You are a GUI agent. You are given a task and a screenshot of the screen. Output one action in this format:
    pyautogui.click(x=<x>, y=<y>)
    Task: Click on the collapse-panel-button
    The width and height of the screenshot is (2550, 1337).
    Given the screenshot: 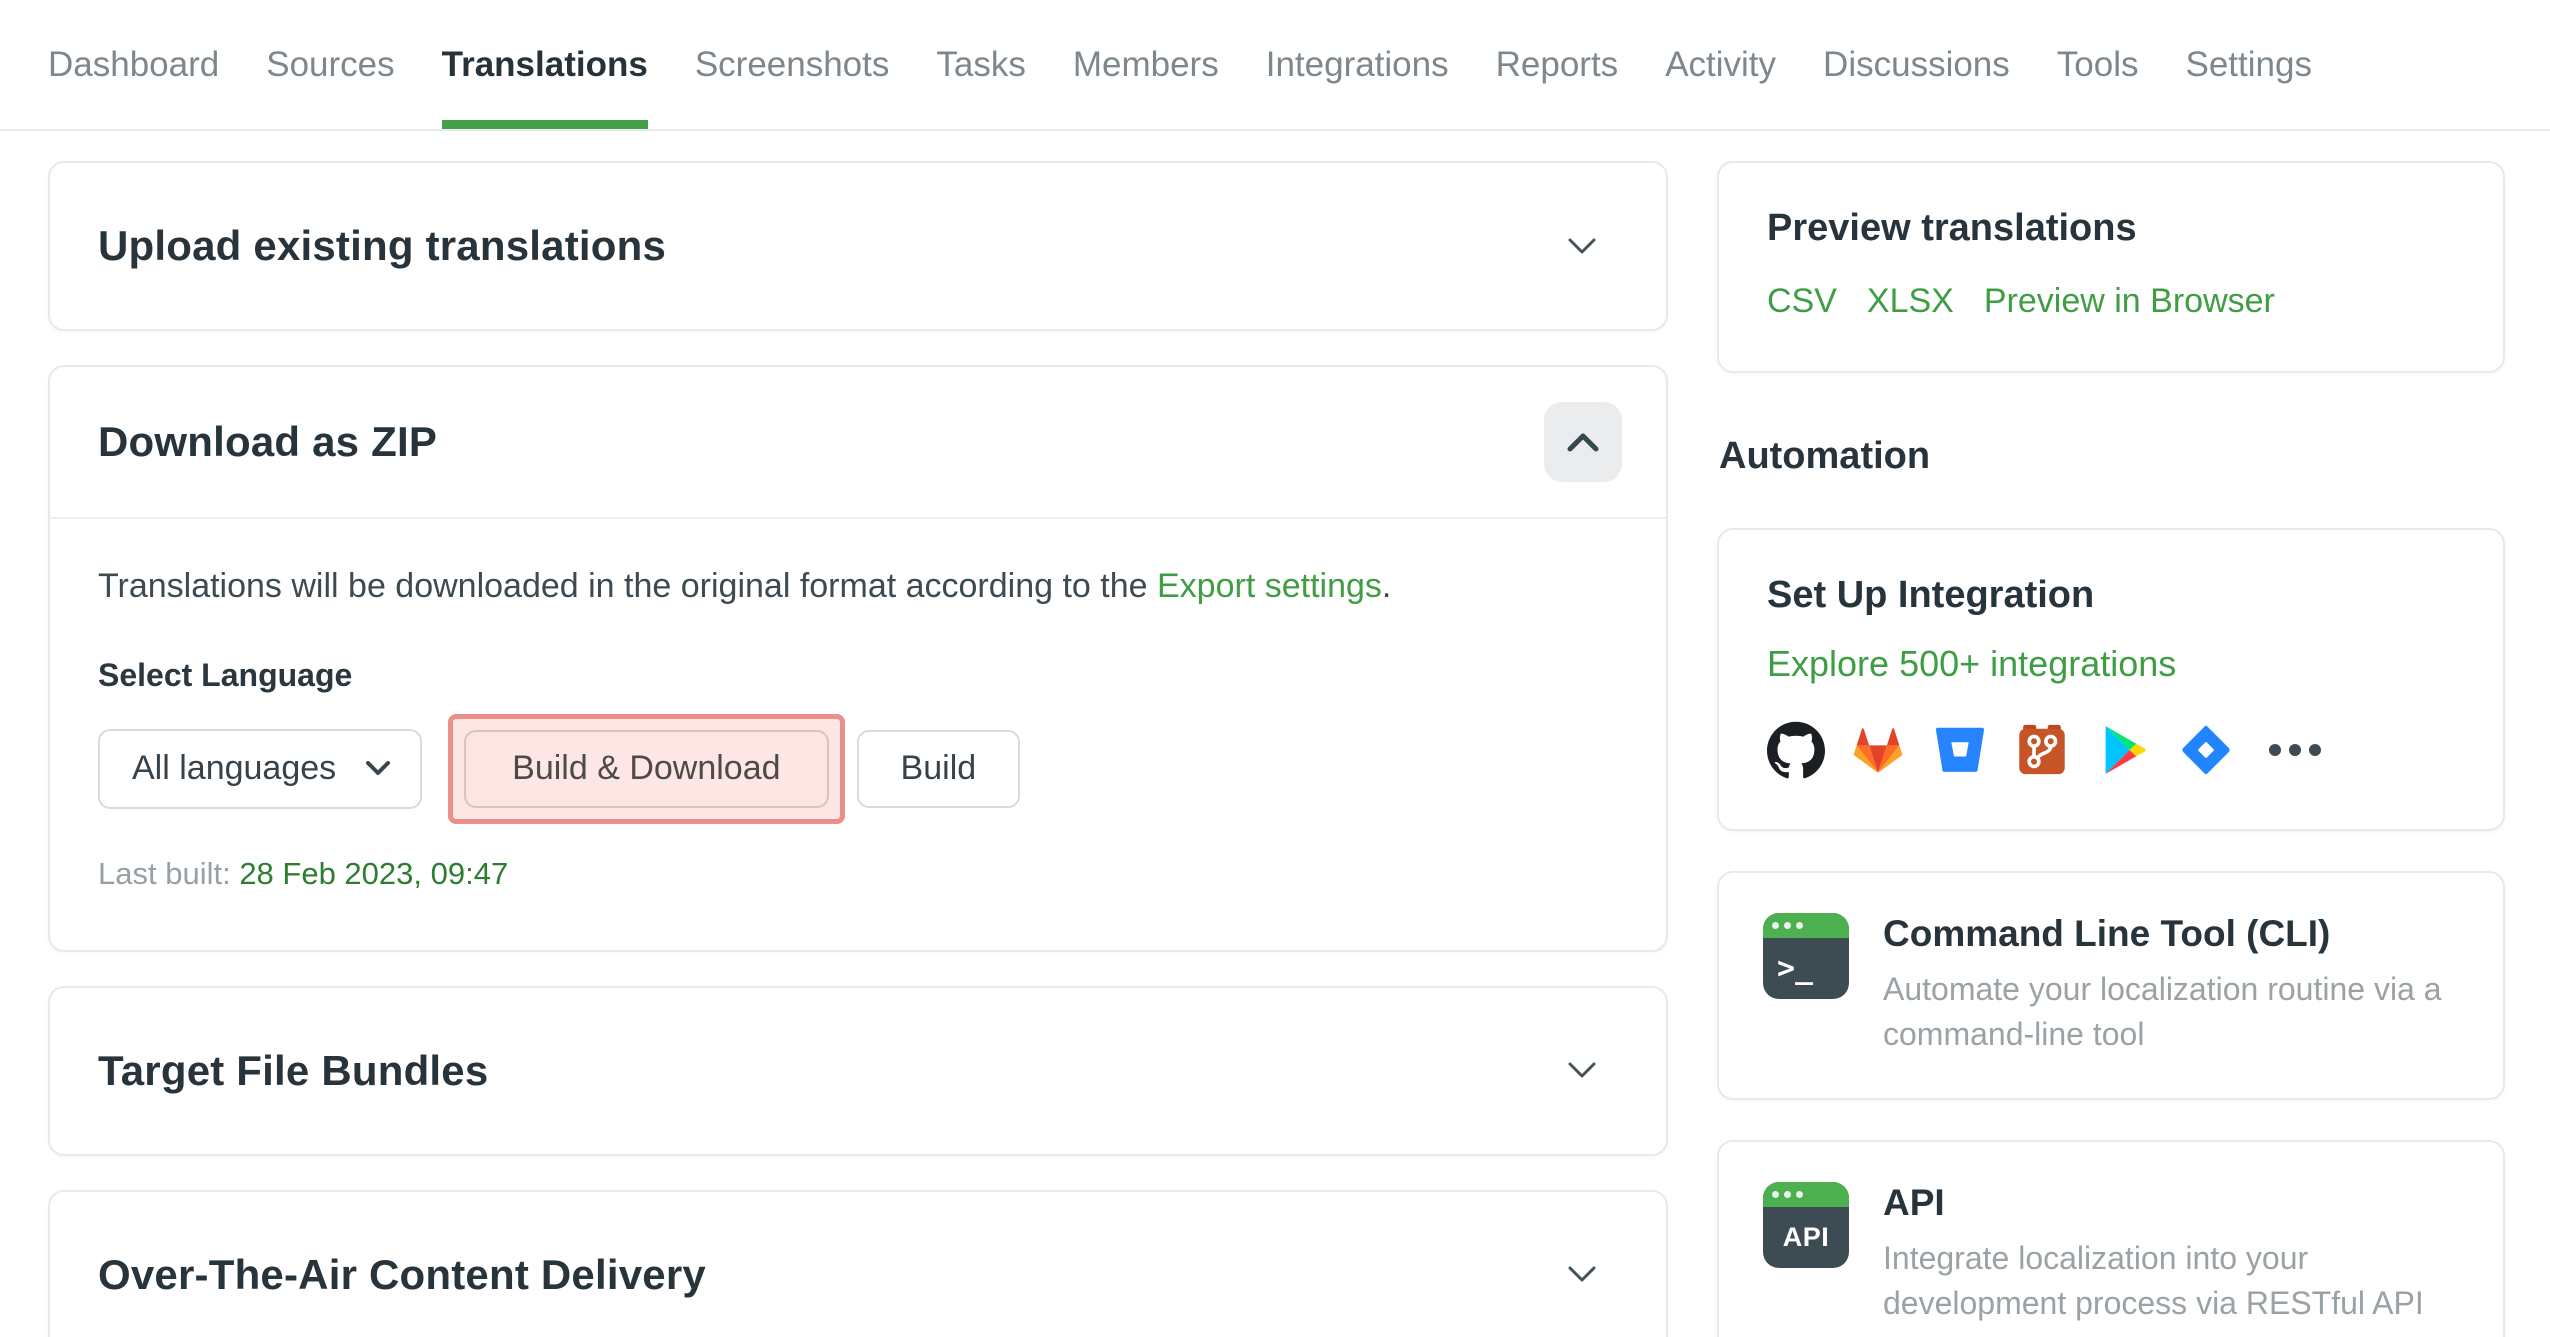 What is the action you would take?
    pyautogui.click(x=1583, y=442)
    